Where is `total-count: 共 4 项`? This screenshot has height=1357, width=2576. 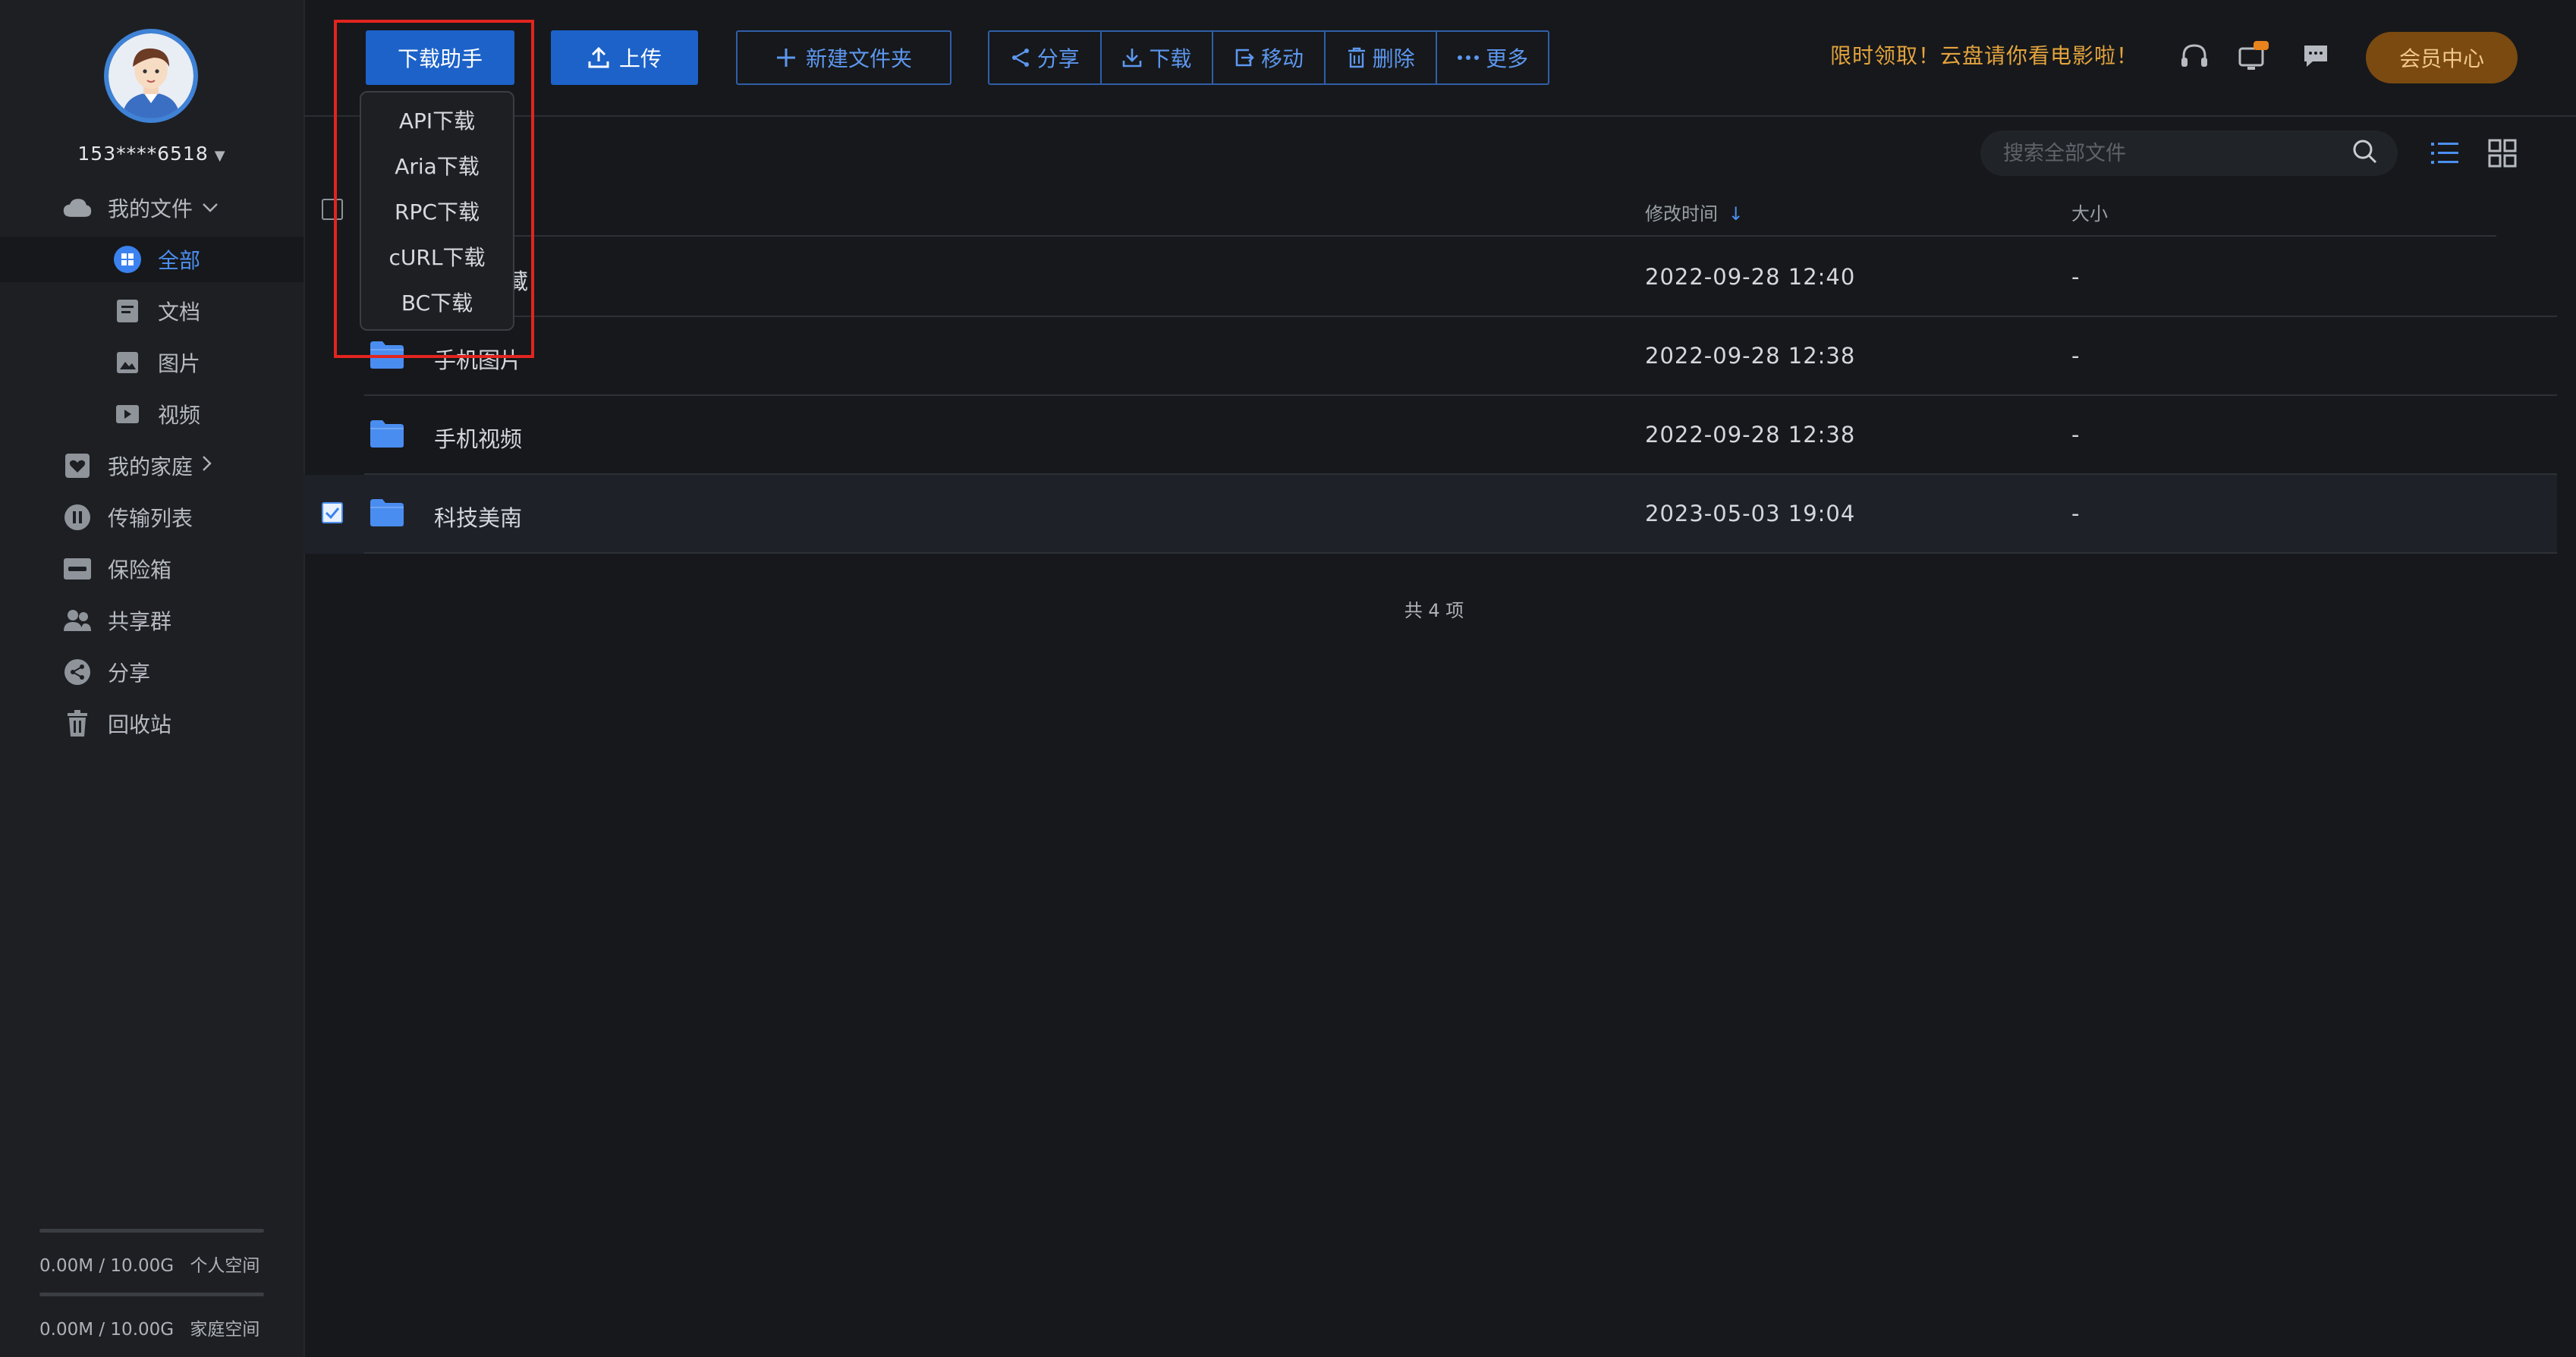
total-count: 共 4 项 is located at coordinates (1434, 610).